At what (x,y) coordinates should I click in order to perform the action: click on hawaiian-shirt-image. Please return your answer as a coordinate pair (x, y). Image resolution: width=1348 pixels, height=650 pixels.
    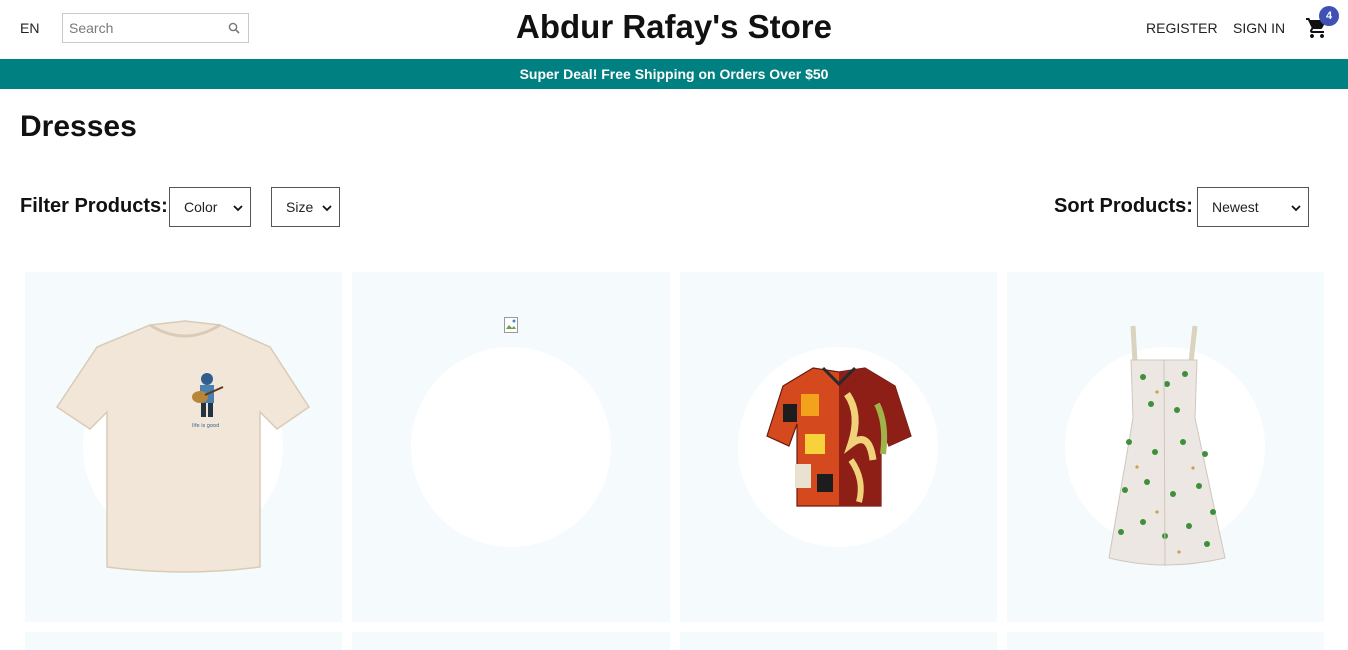
    Looking at the image, I should click on (839, 436).